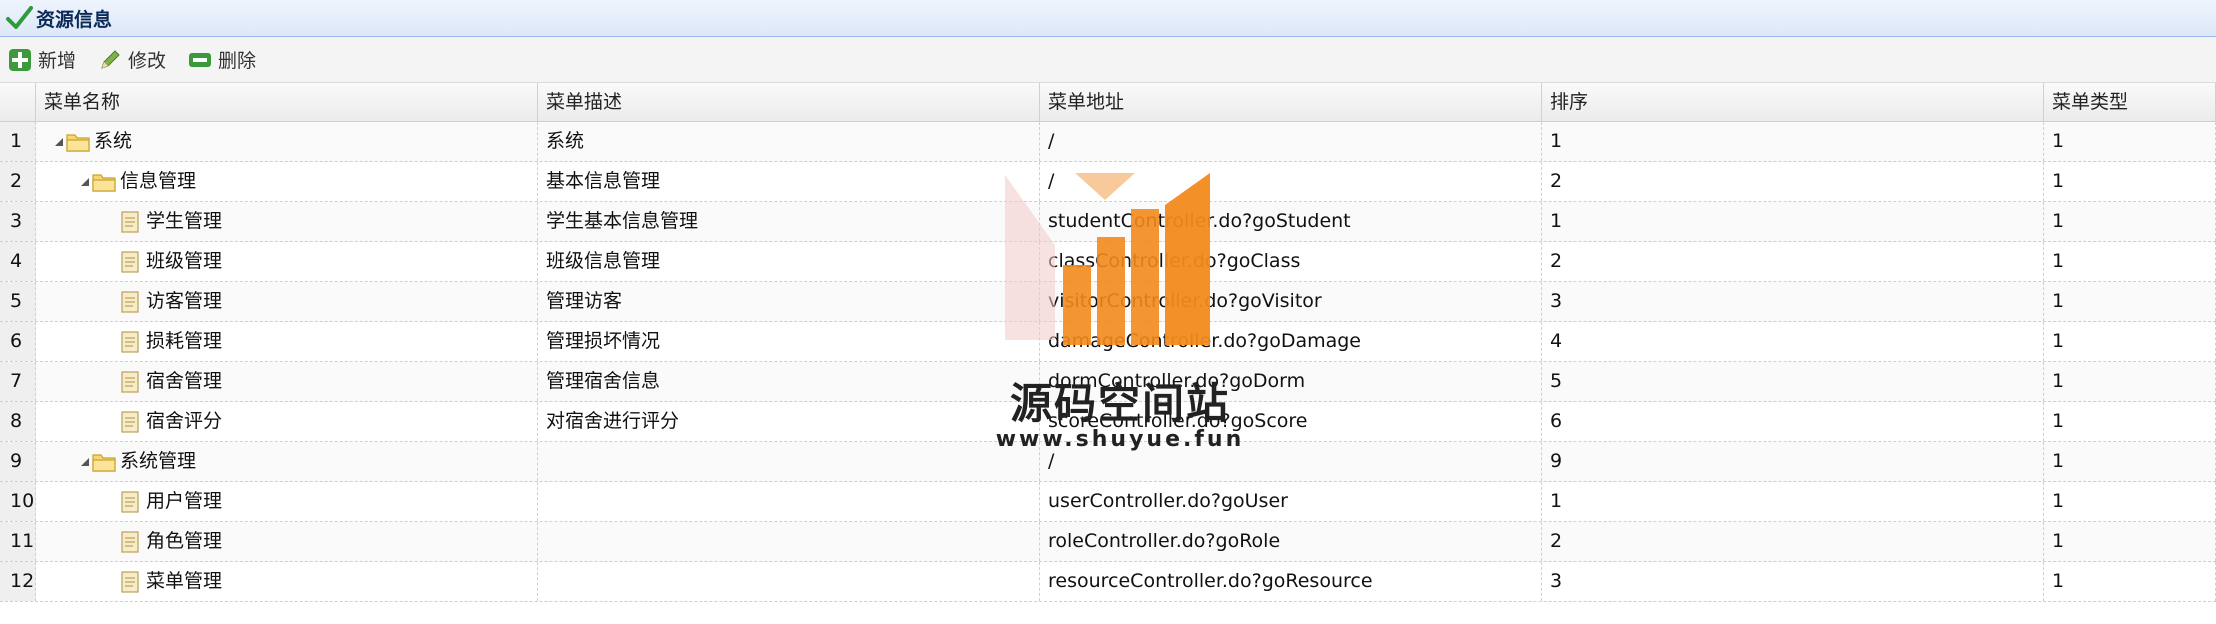 The image size is (2216, 624). What do you see at coordinates (184, 421) in the screenshot?
I see `menu-name-text: 宿舍评分` at bounding box center [184, 421].